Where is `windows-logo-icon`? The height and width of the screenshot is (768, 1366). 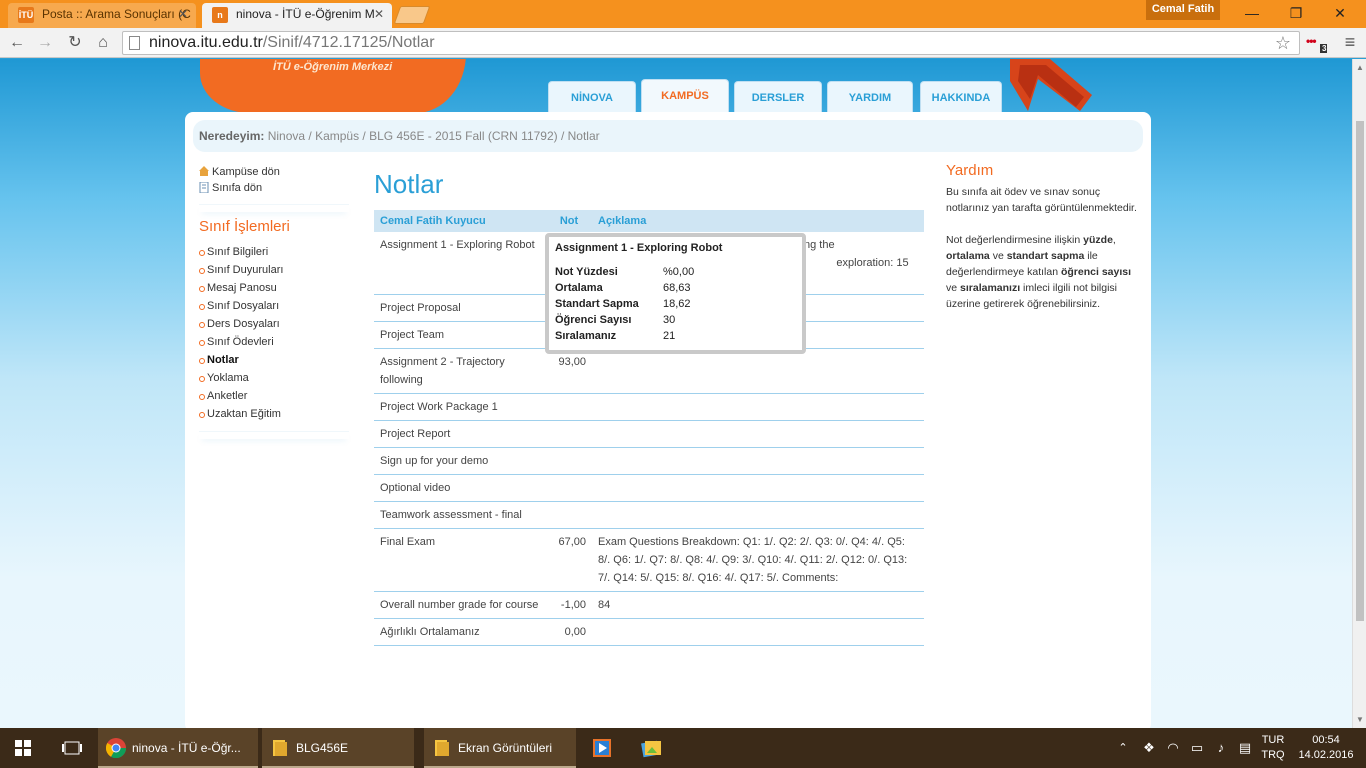 windows-logo-icon is located at coordinates (23, 748).